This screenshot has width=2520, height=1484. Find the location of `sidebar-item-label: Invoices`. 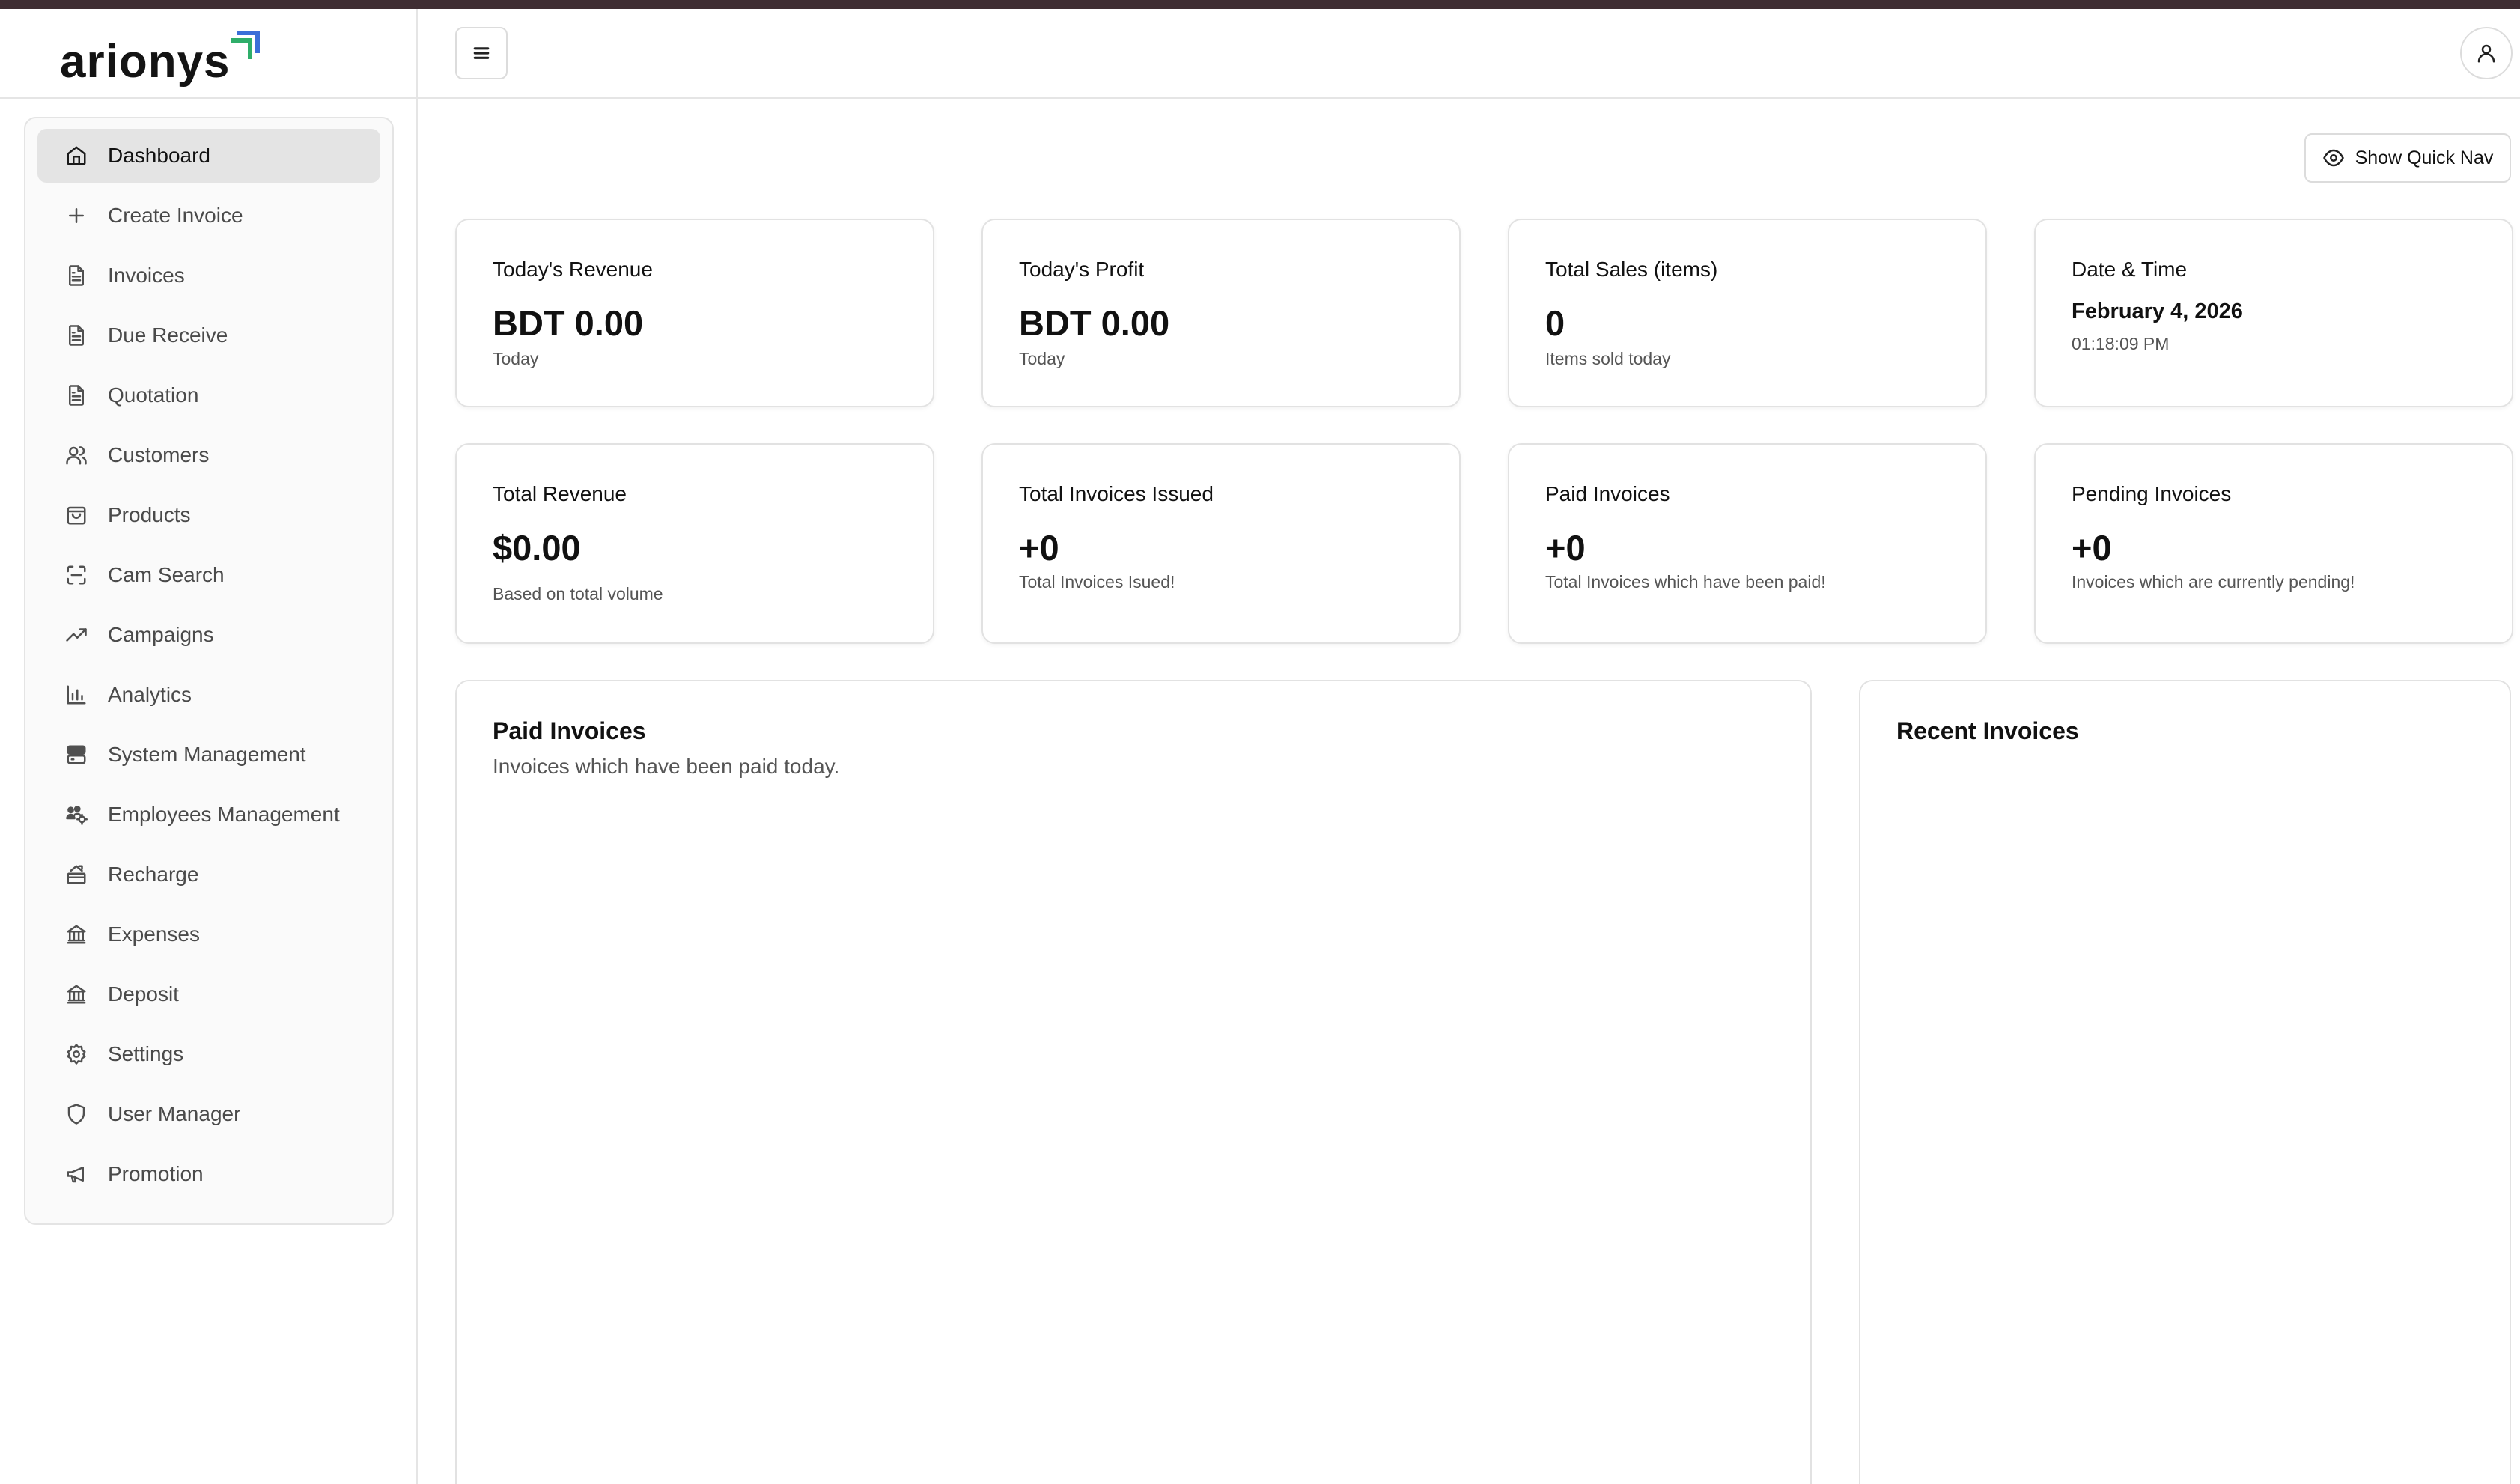

sidebar-item-label: Invoices is located at coordinates (146, 275).